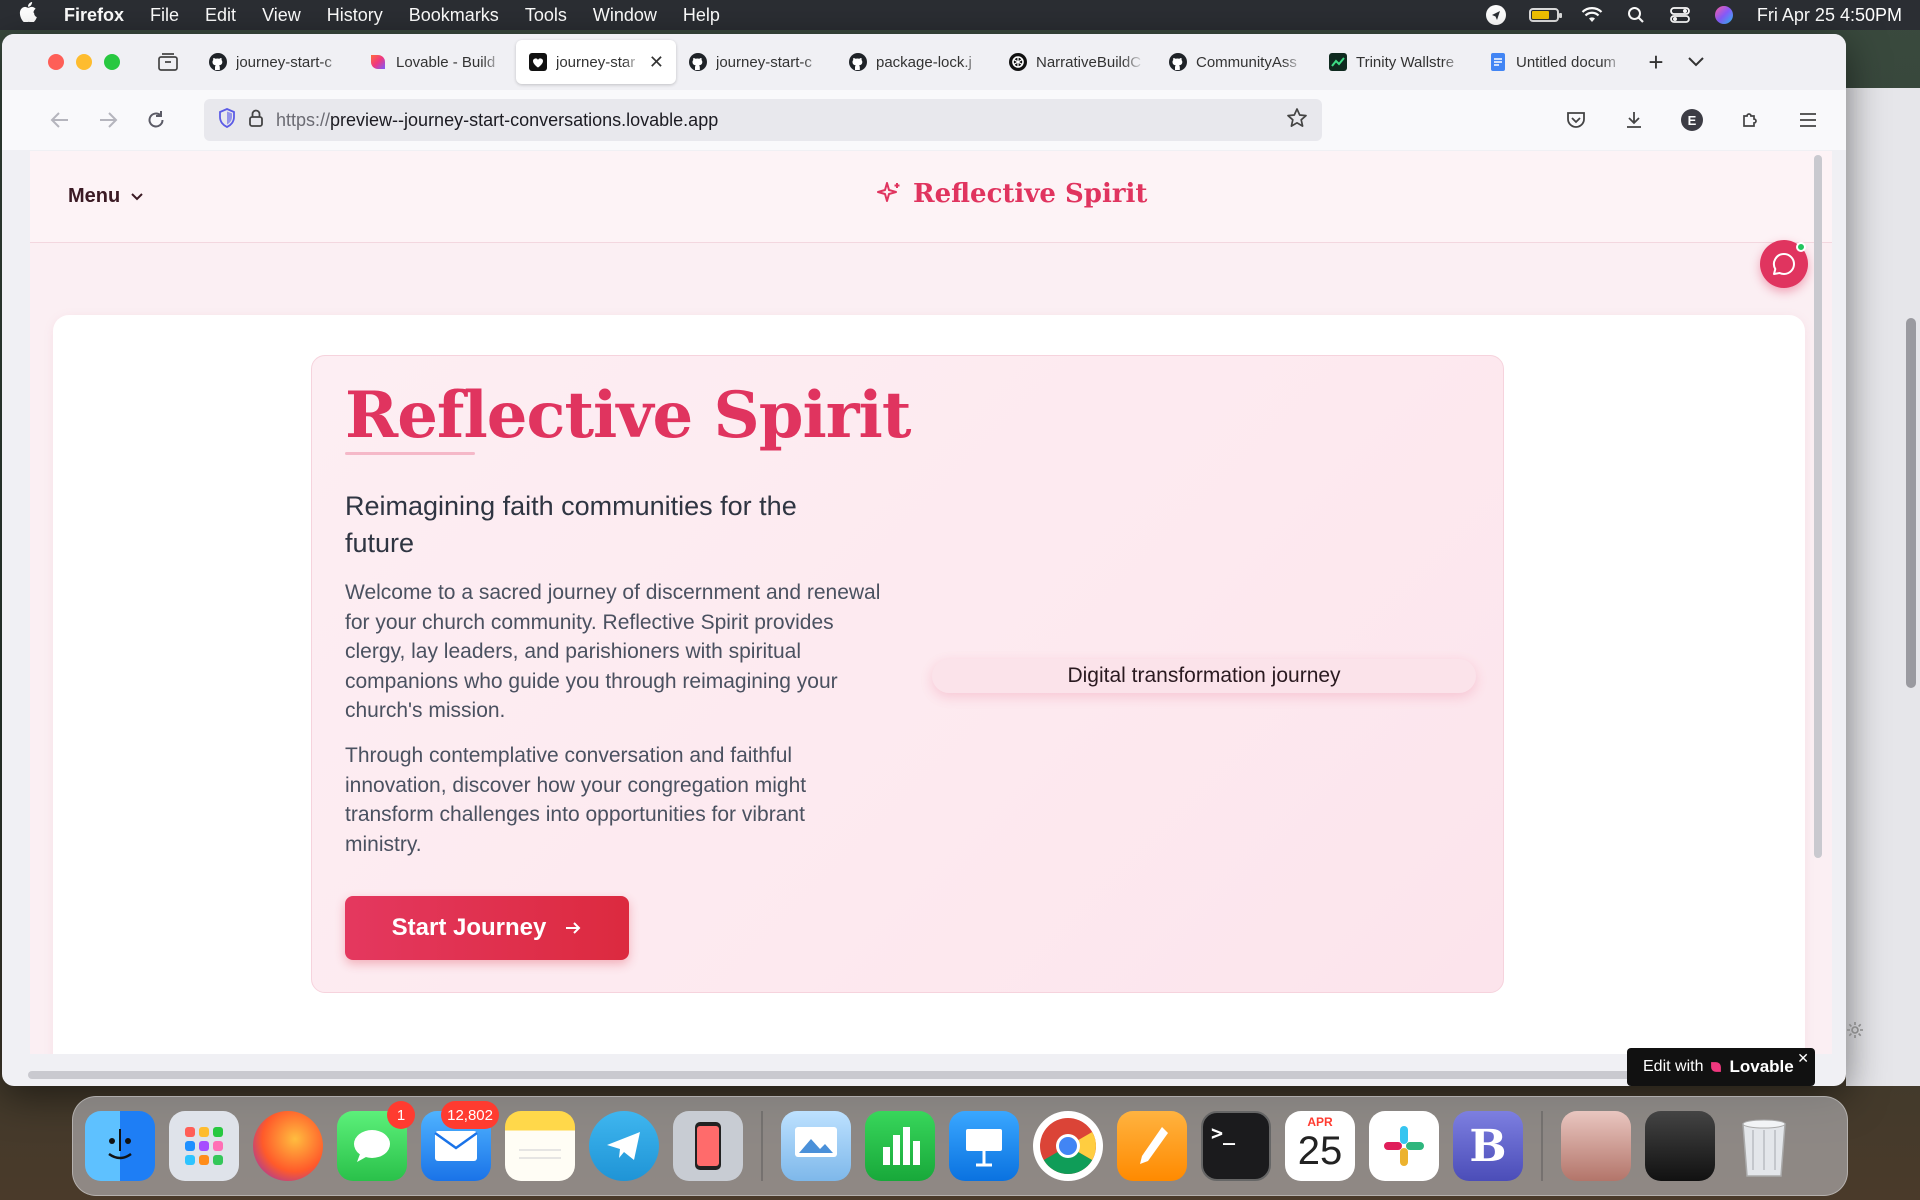 This screenshot has height=1200, width=1920. Describe the element at coordinates (1761, 1066) in the screenshot. I see `badge-brand: Lovable` at that location.